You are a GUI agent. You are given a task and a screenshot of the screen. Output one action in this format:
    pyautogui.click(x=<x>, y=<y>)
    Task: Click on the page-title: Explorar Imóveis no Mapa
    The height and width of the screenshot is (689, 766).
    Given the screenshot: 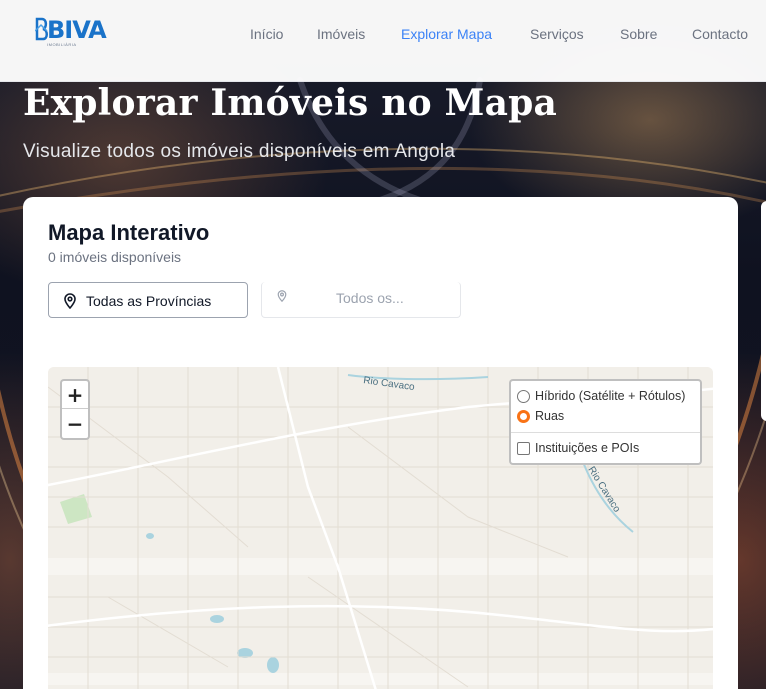 What is the action you would take?
    pyautogui.click(x=290, y=103)
    